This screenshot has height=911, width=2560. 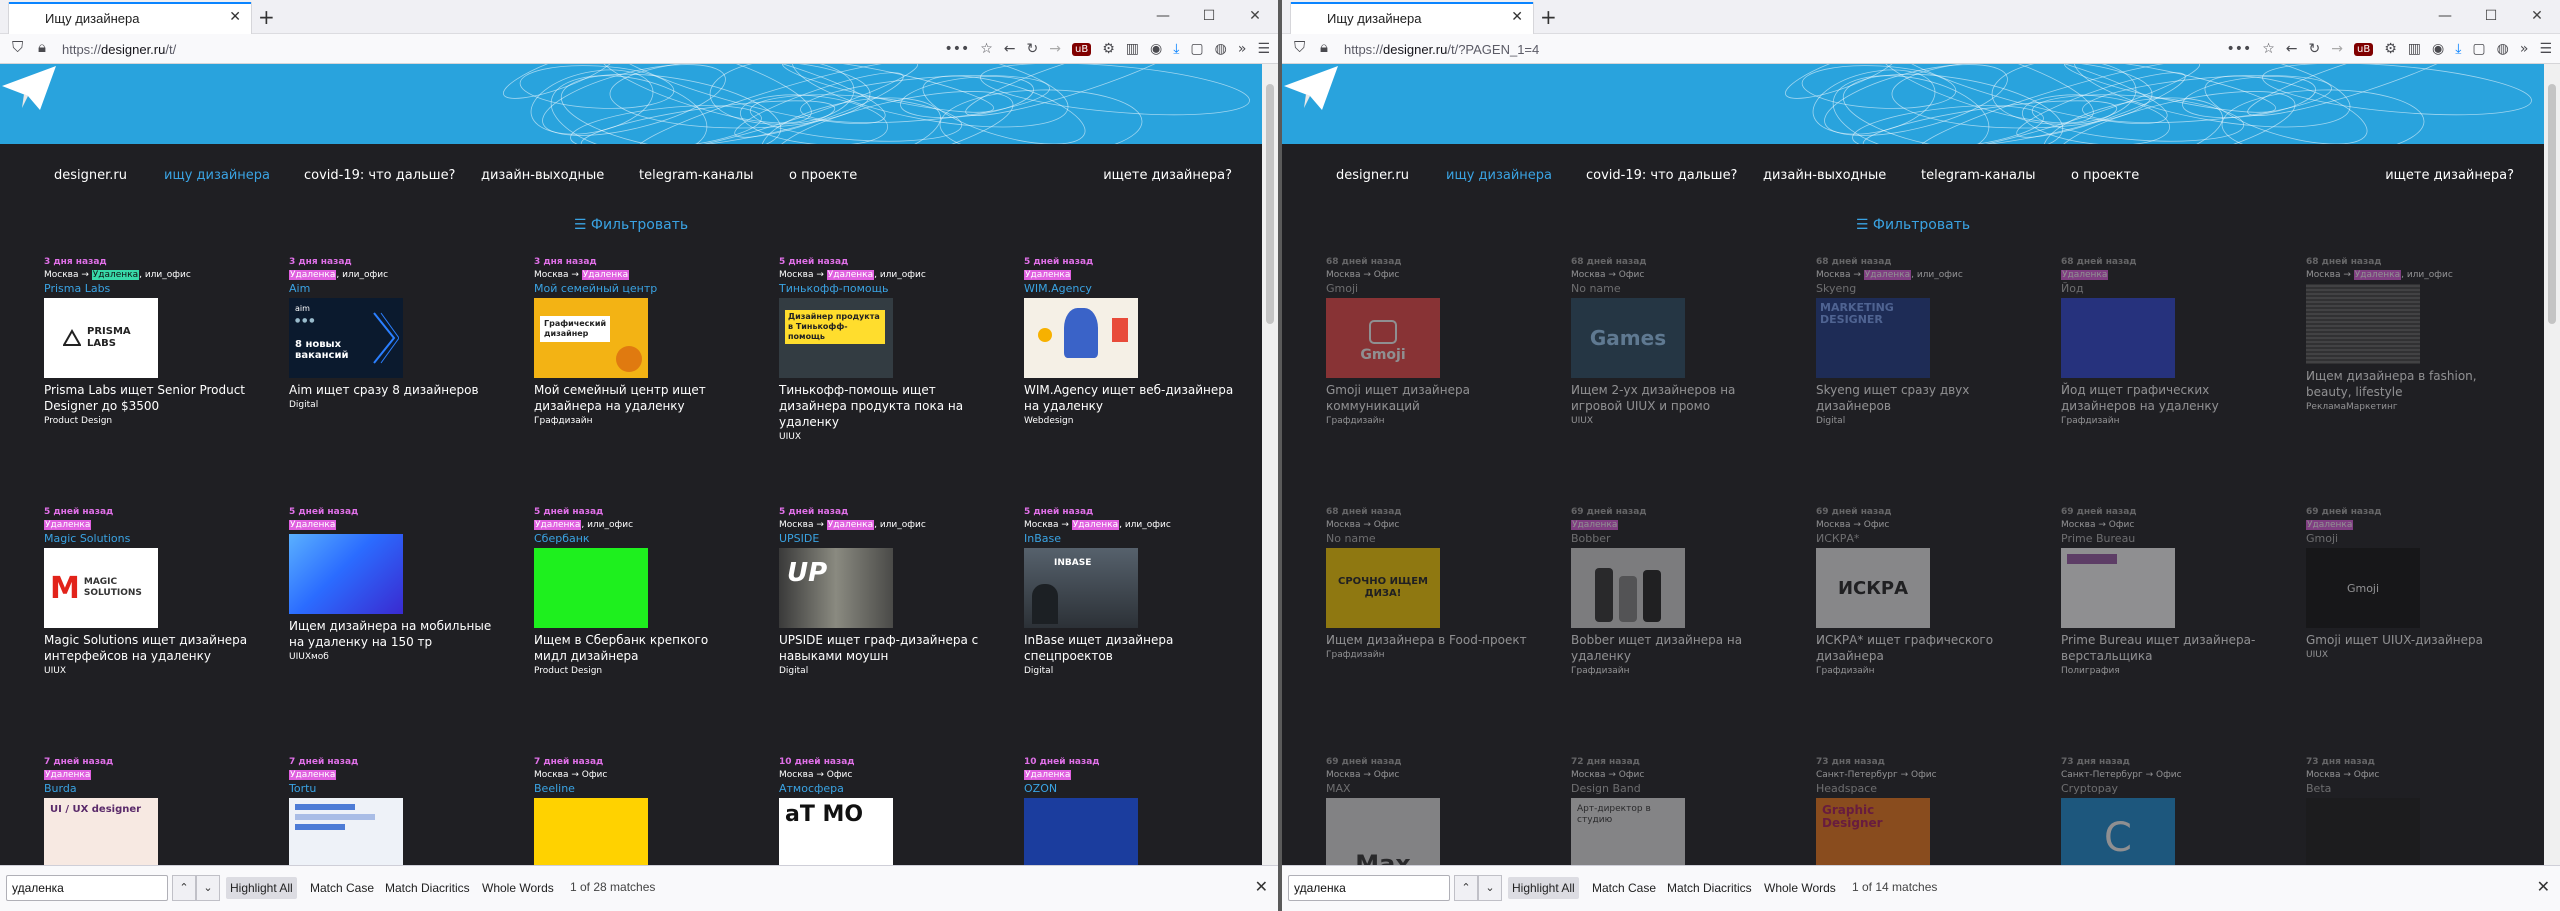 What do you see at coordinates (1129, 648) in the screenshot?
I see `card-title-link: InBase ищет дизайнера спецпроектов` at bounding box center [1129, 648].